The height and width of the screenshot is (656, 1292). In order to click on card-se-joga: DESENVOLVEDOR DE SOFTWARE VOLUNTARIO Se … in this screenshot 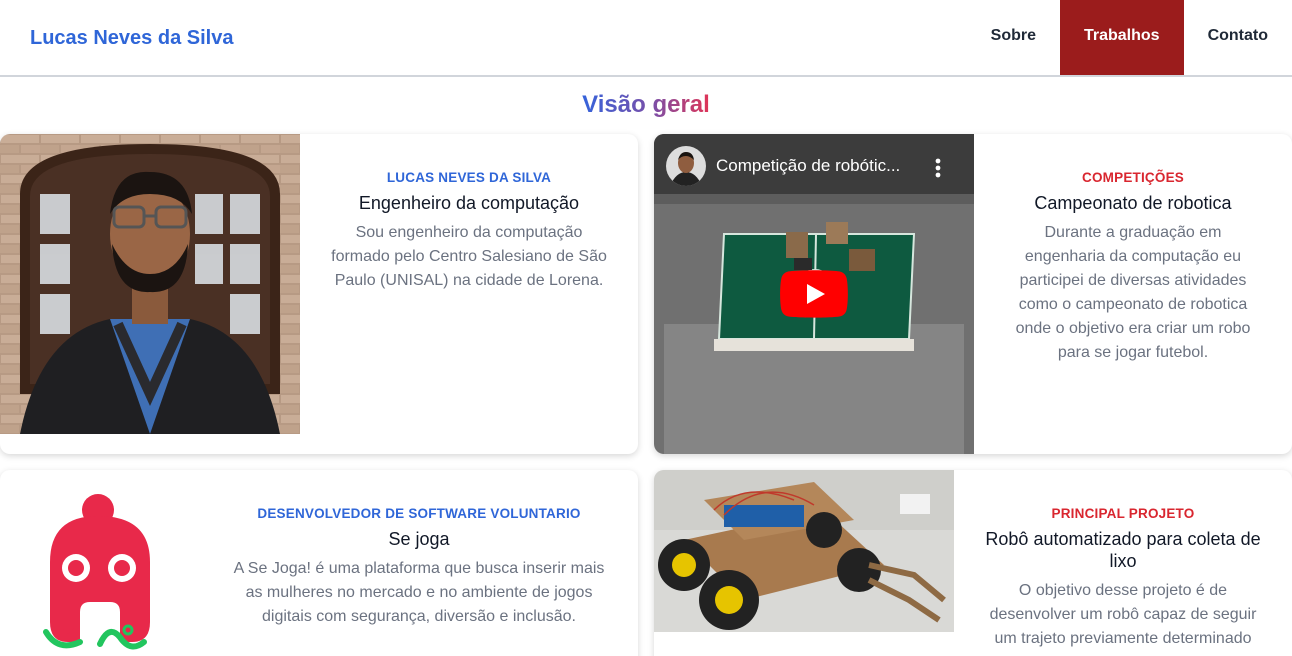, I will do `click(319, 563)`.